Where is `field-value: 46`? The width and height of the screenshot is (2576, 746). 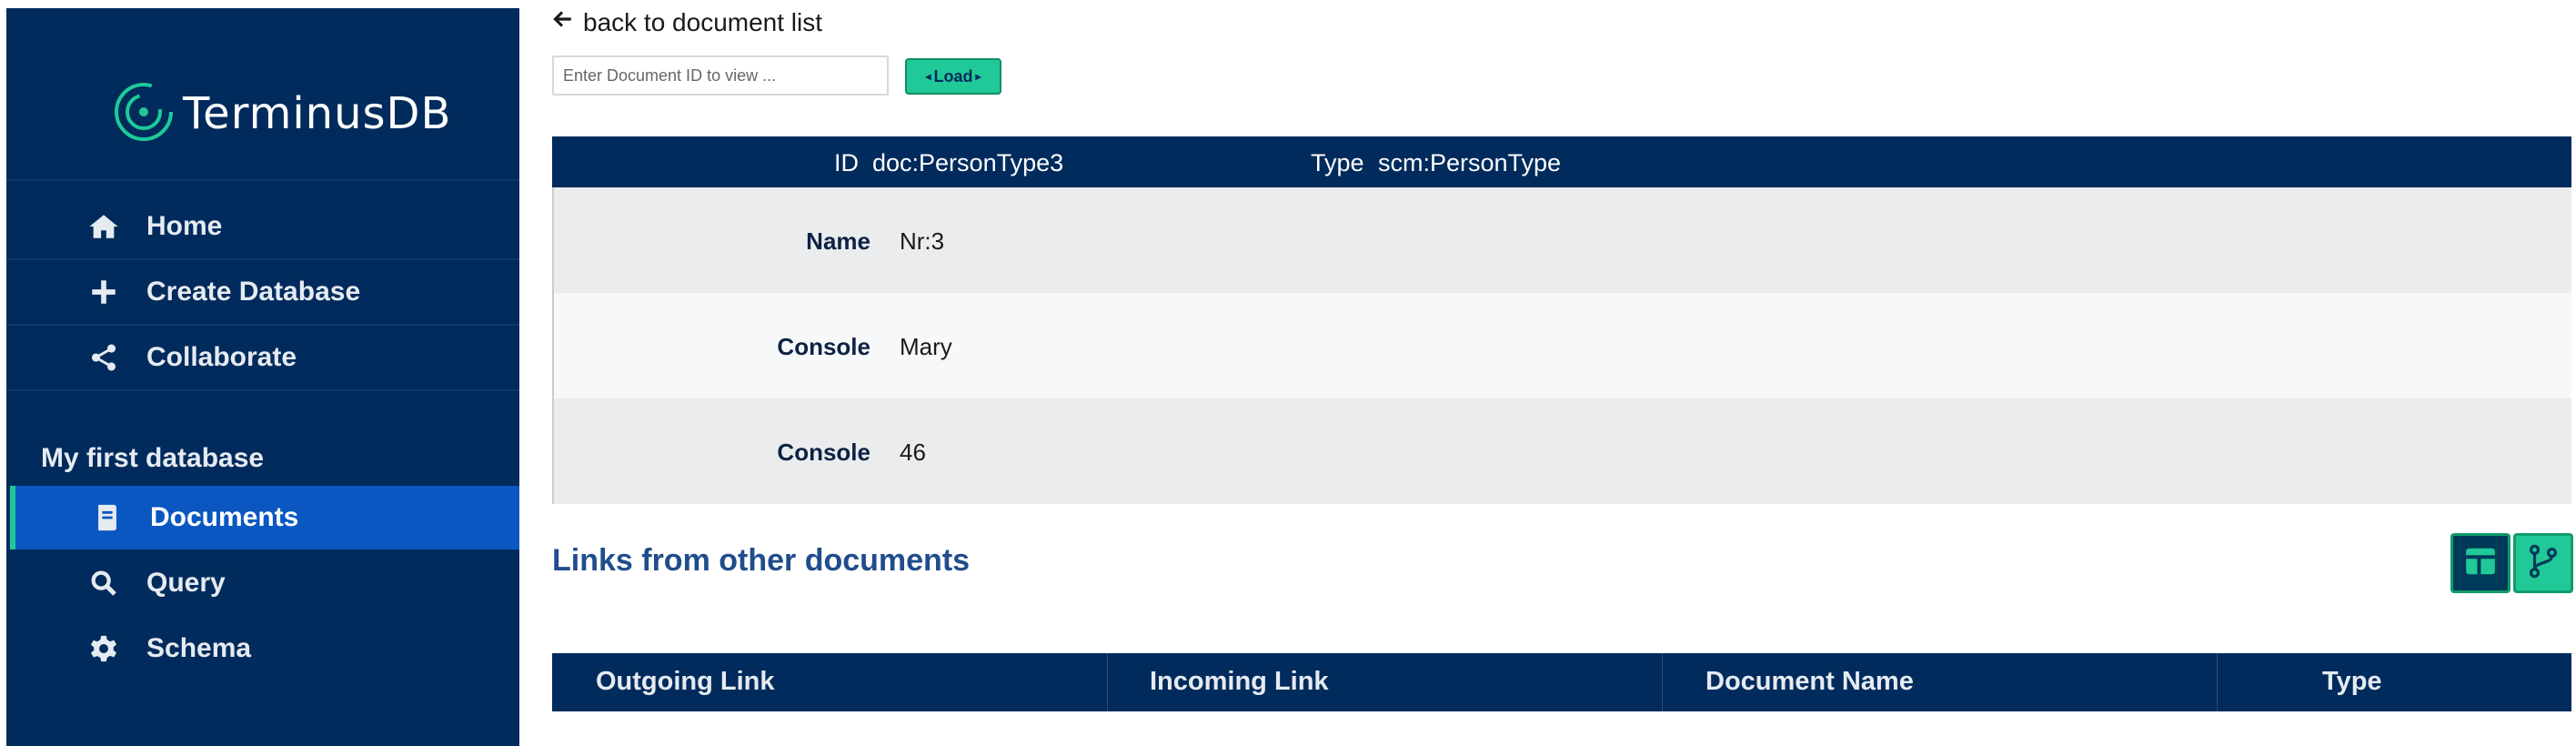
field-value: 46 is located at coordinates (913, 452).